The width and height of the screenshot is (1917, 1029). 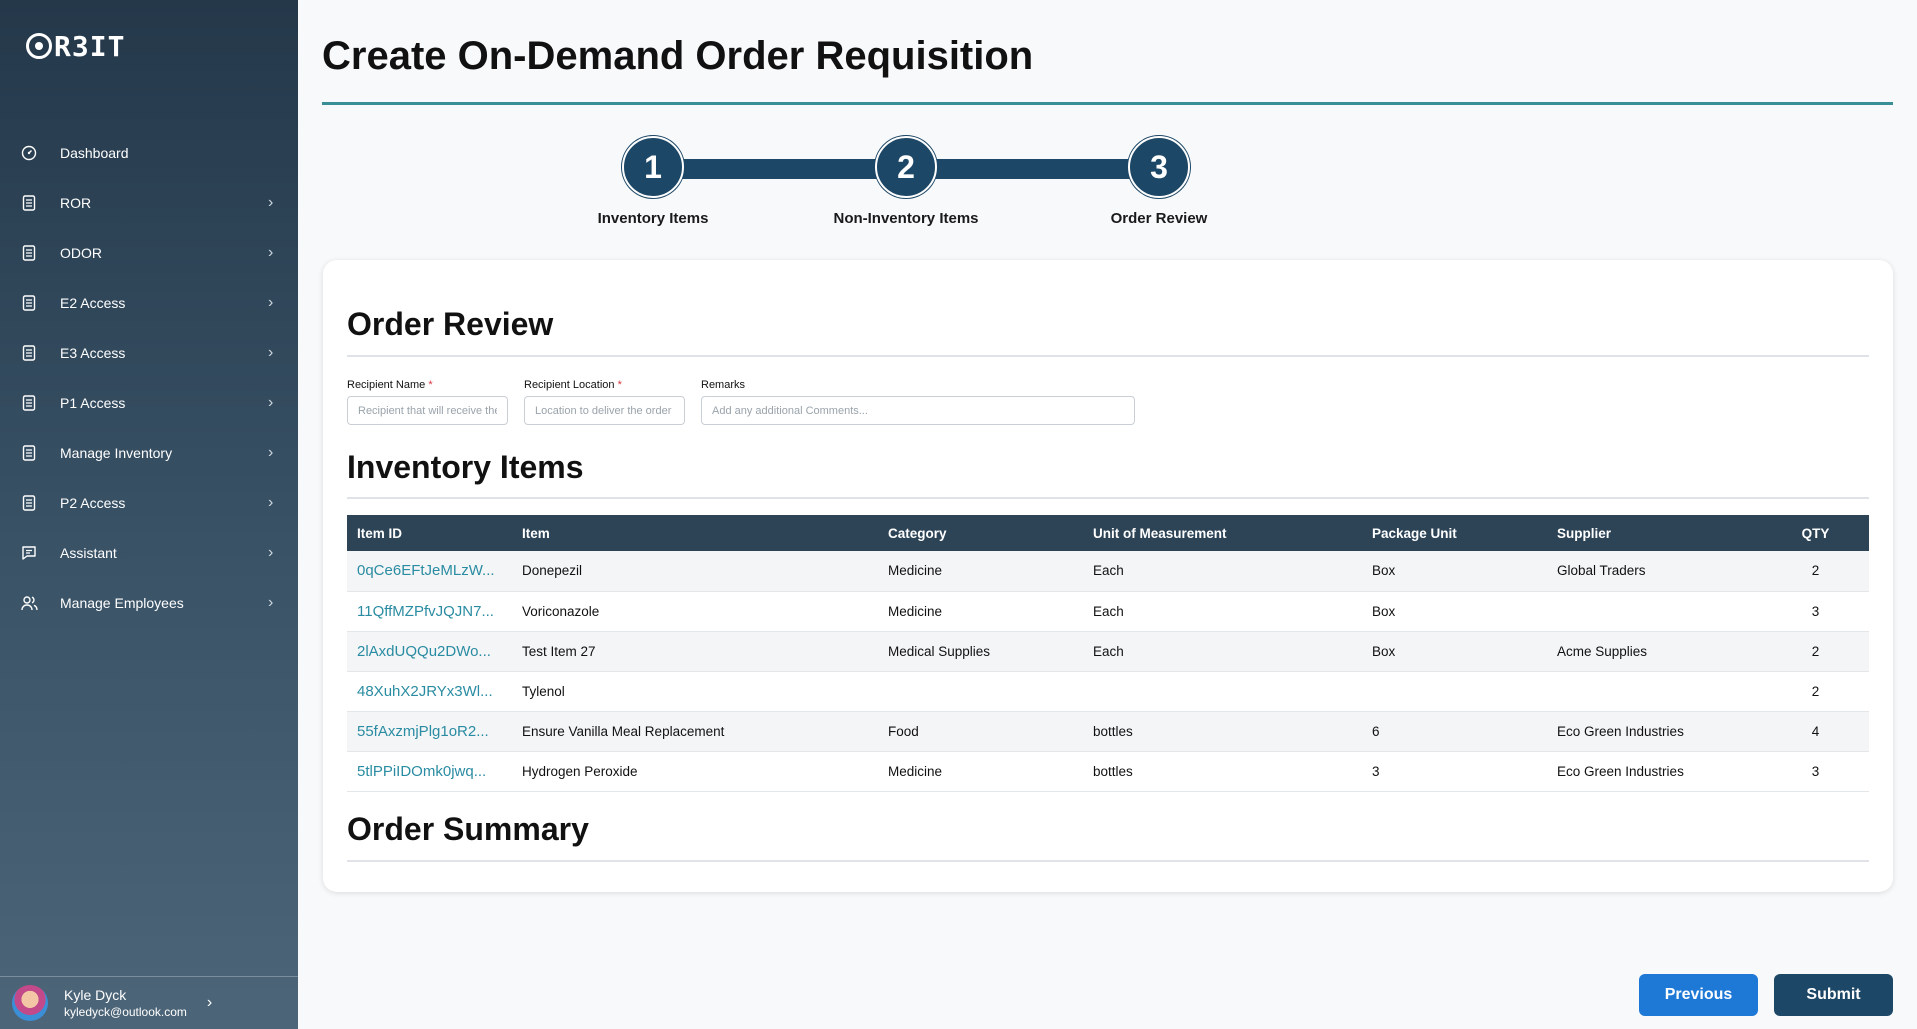 I want to click on sidebar-item-e3-access: E3 Access ›, so click(x=149, y=353).